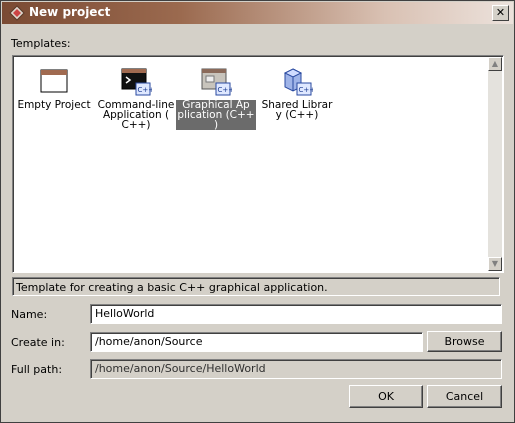  Describe the element at coordinates (298, 82) in the screenshot. I see `shared-library-icon: C++` at that location.